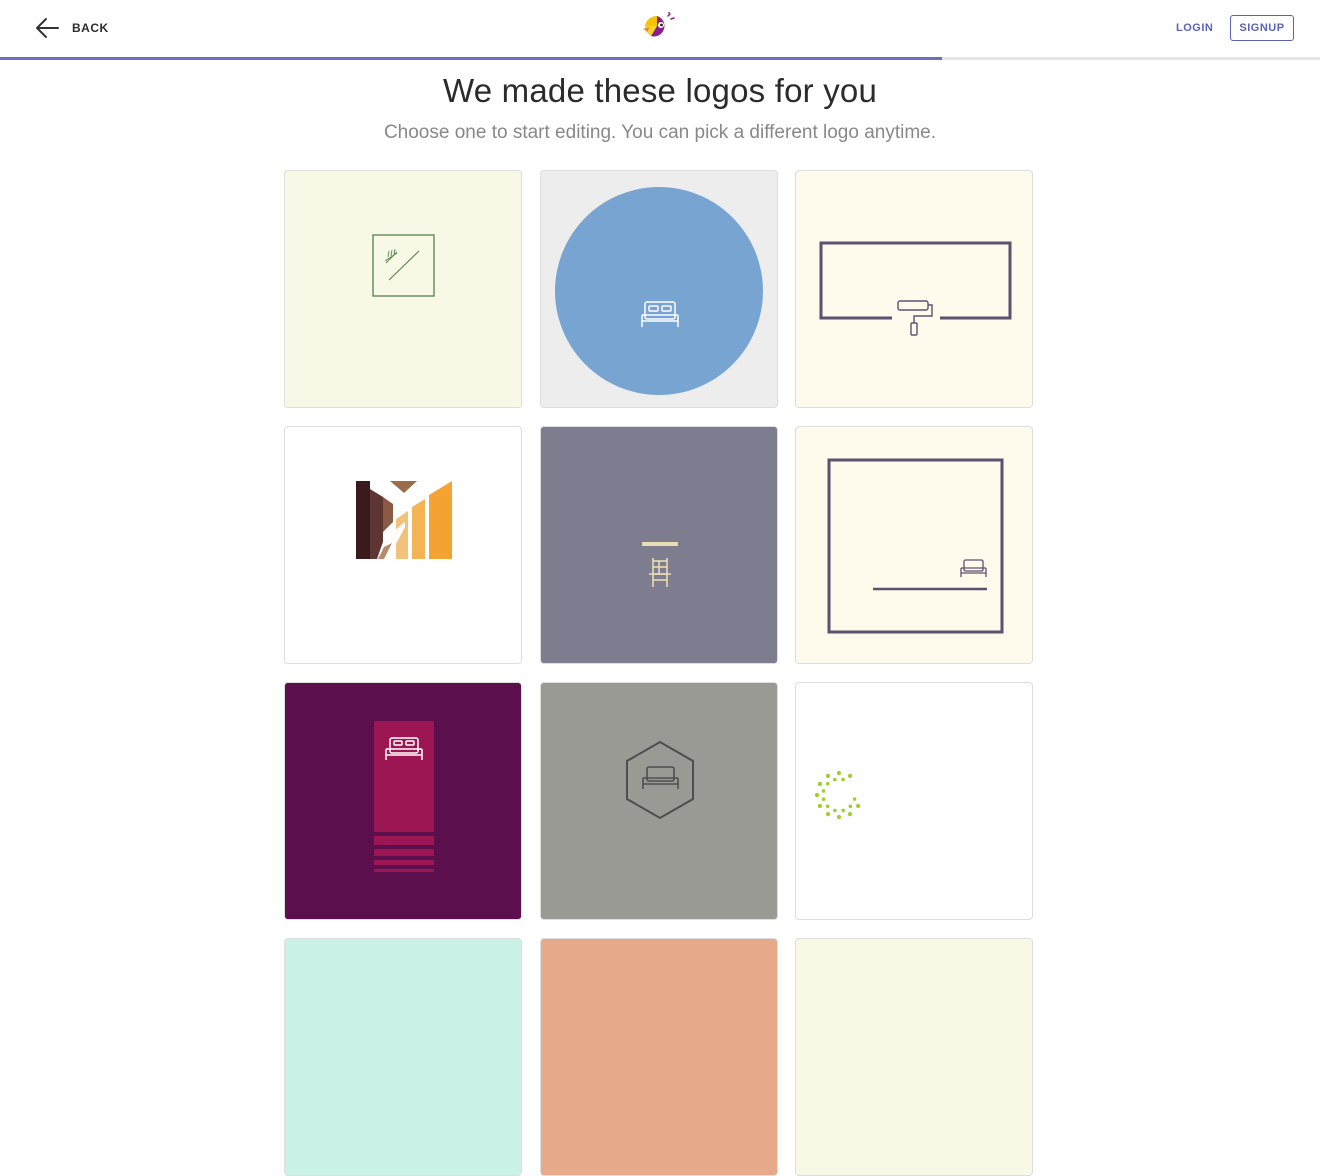 Image resolution: width=1320 pixels, height=1176 pixels. I want to click on brand-logo, so click(659, 25).